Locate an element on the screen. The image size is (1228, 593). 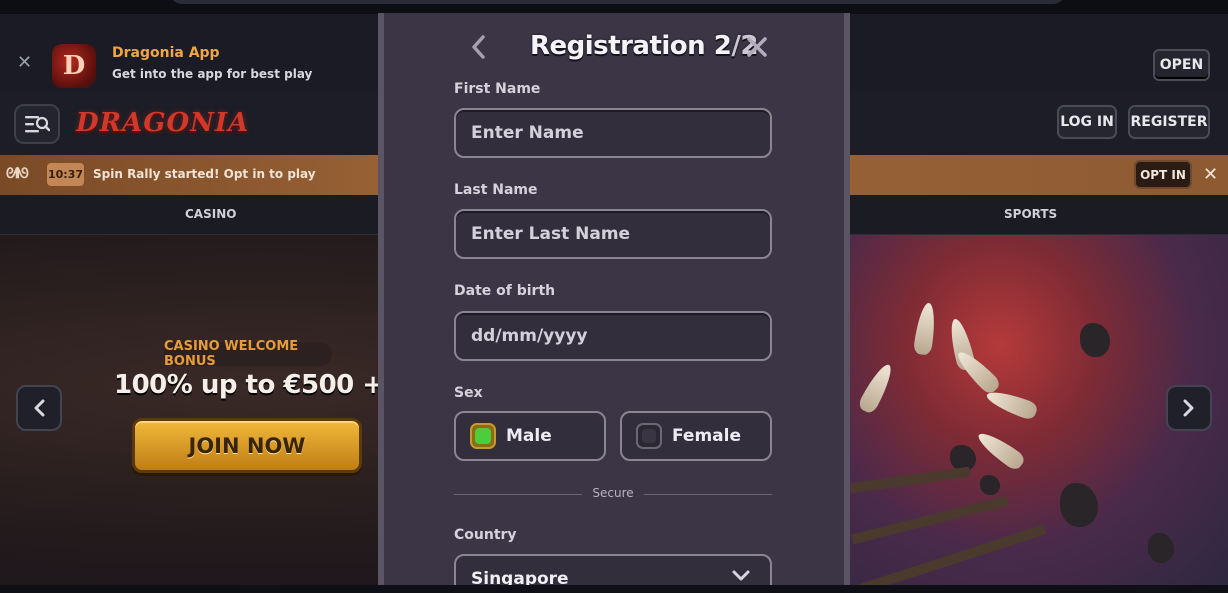
chevron-right-icon is located at coordinates (1188, 408).